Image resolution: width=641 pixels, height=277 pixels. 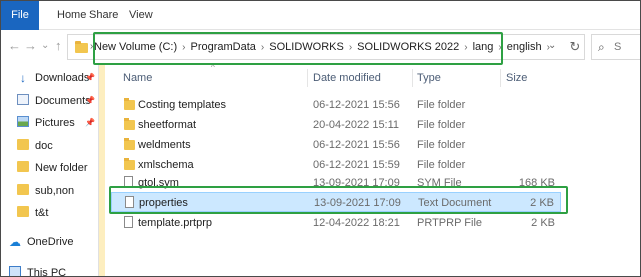 I want to click on pc-icon, so click(x=15, y=271).